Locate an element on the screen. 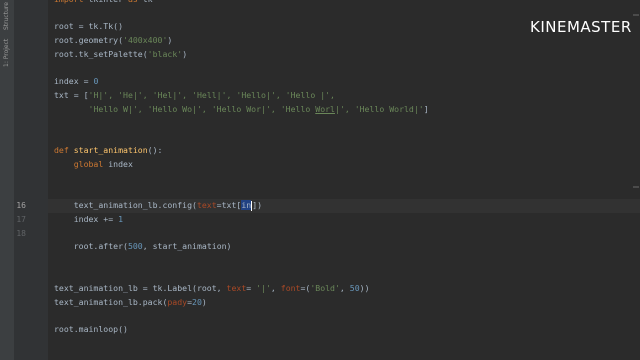 The width and height of the screenshot is (640, 360). line-number-17: 17 is located at coordinates (21, 219).